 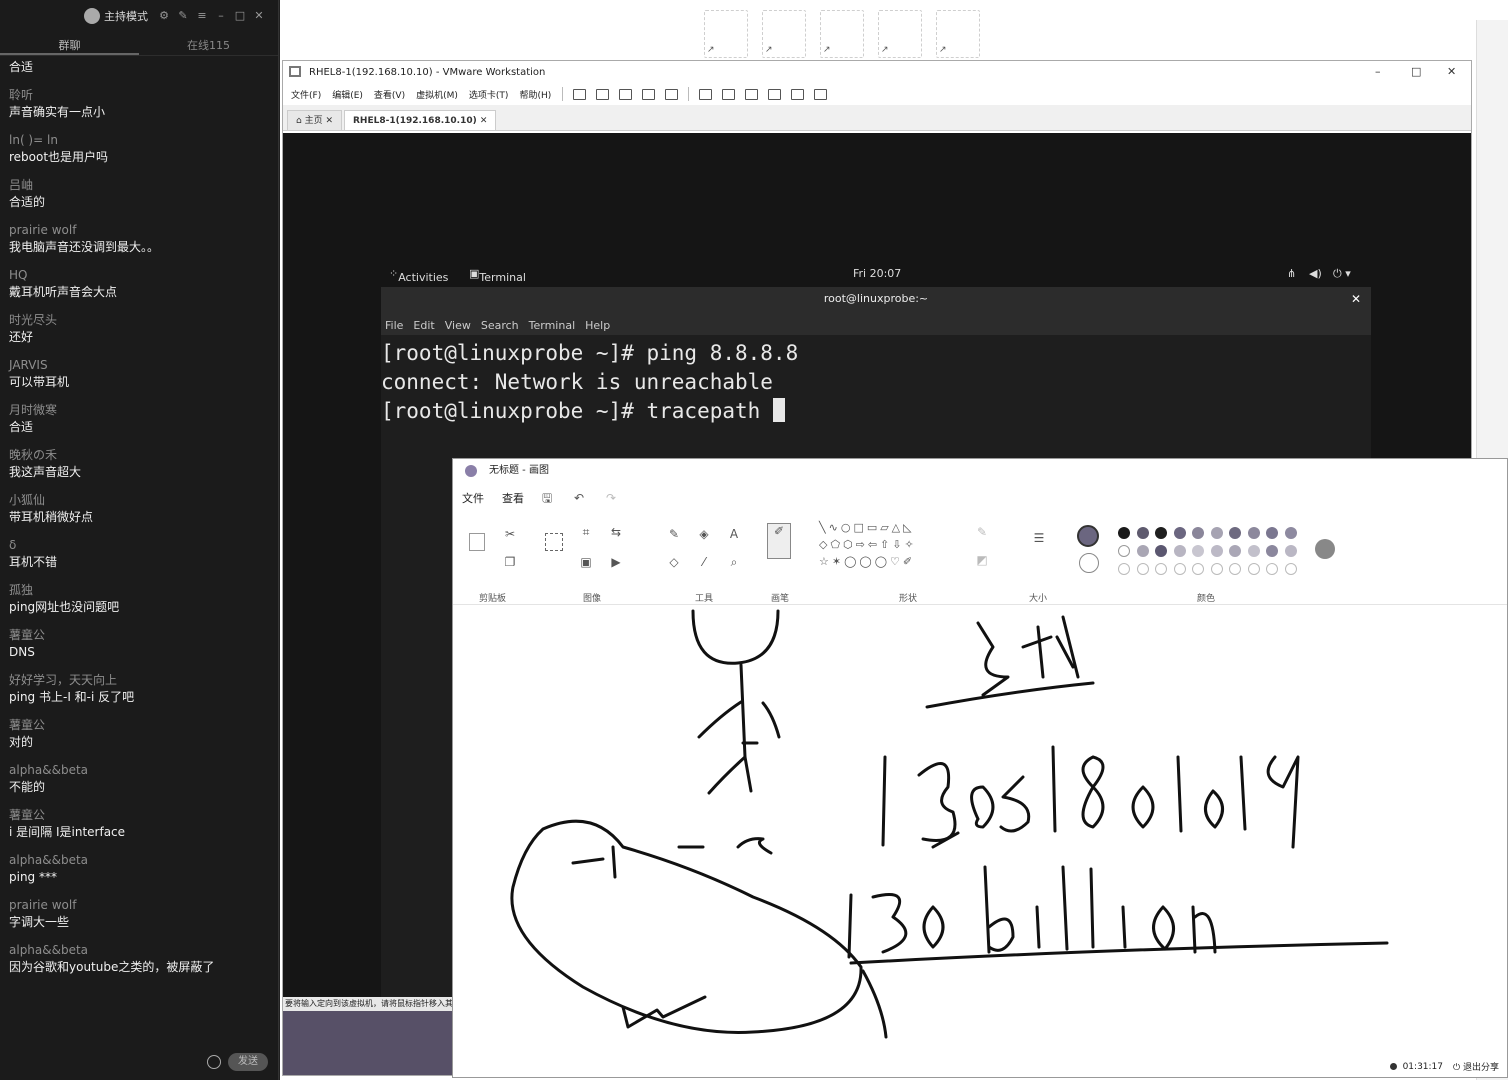 What do you see at coordinates (887, 528) in the screenshot?
I see `shapes-row-1: ╲∿○□▭▱△◺` at bounding box center [887, 528].